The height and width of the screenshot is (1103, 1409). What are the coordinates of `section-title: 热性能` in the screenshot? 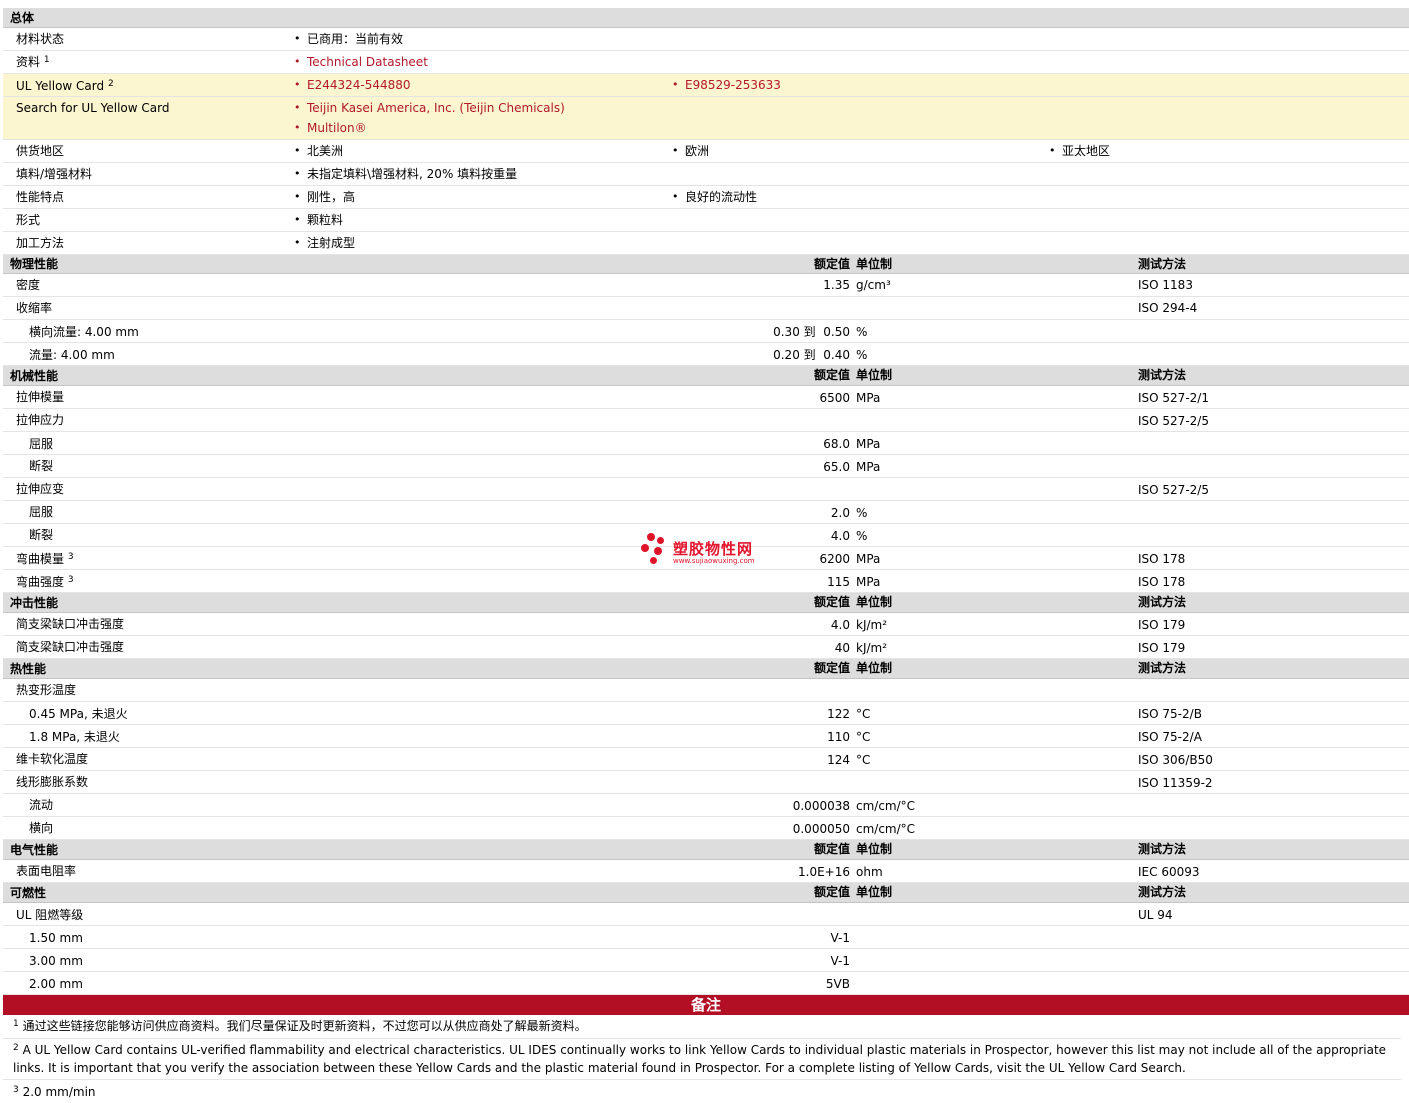 It's located at (28, 669).